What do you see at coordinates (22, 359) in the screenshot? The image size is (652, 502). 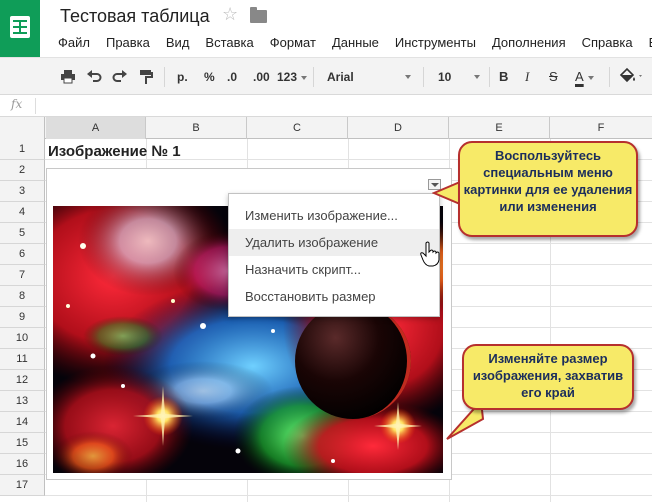 I see `row-header-11: 11` at bounding box center [22, 359].